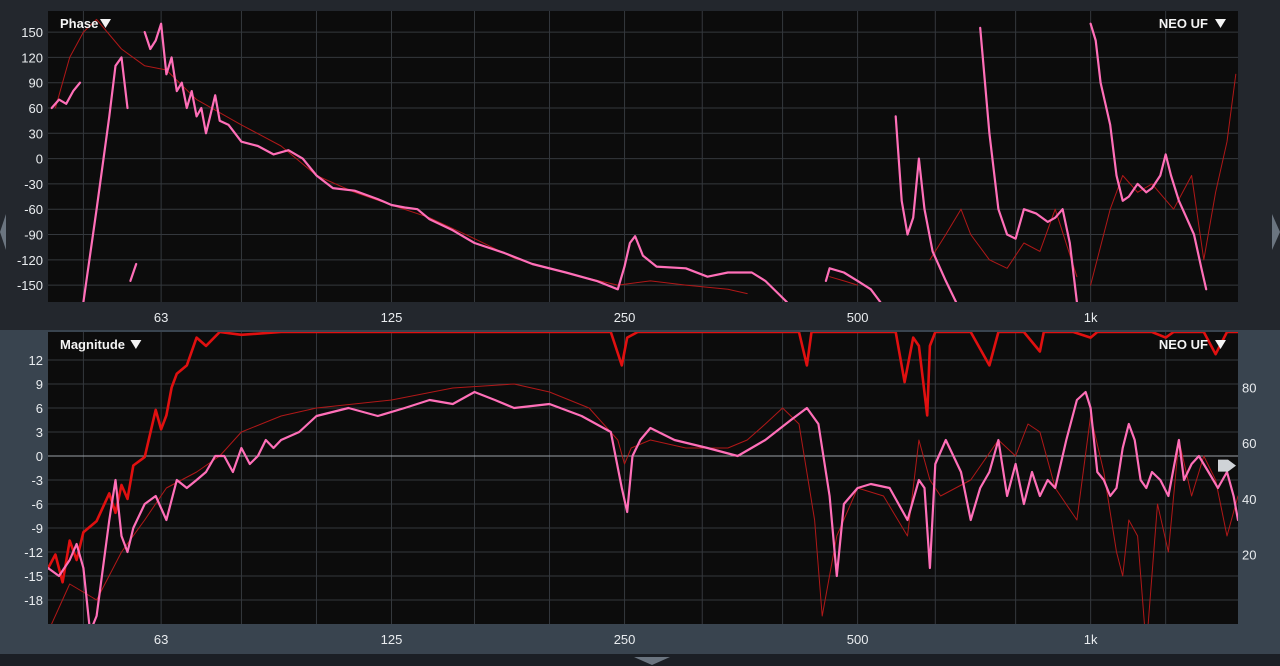  Describe the element at coordinates (30, 285) in the screenshot. I see `y-tick-label: -150` at that location.